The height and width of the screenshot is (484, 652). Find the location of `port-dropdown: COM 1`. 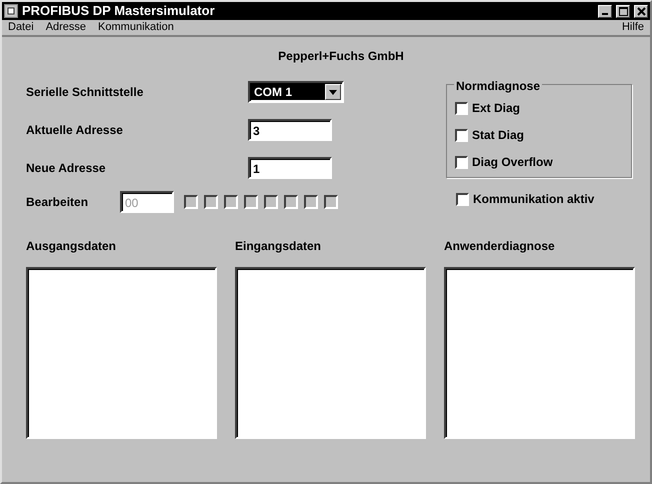

port-dropdown: COM 1 is located at coordinates (296, 92).